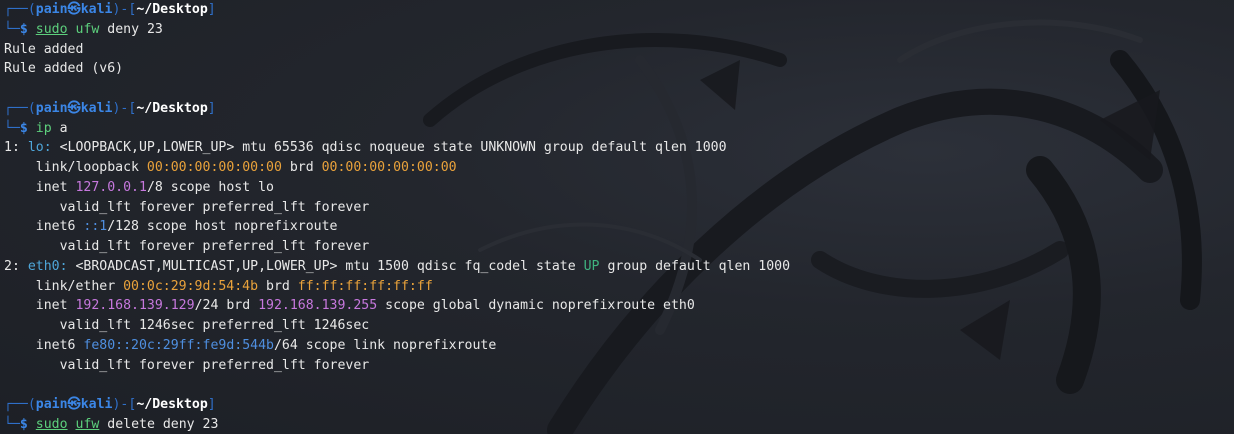 The height and width of the screenshot is (434, 1234). What do you see at coordinates (16, 266) in the screenshot?
I see `interface-index: 2:` at bounding box center [16, 266].